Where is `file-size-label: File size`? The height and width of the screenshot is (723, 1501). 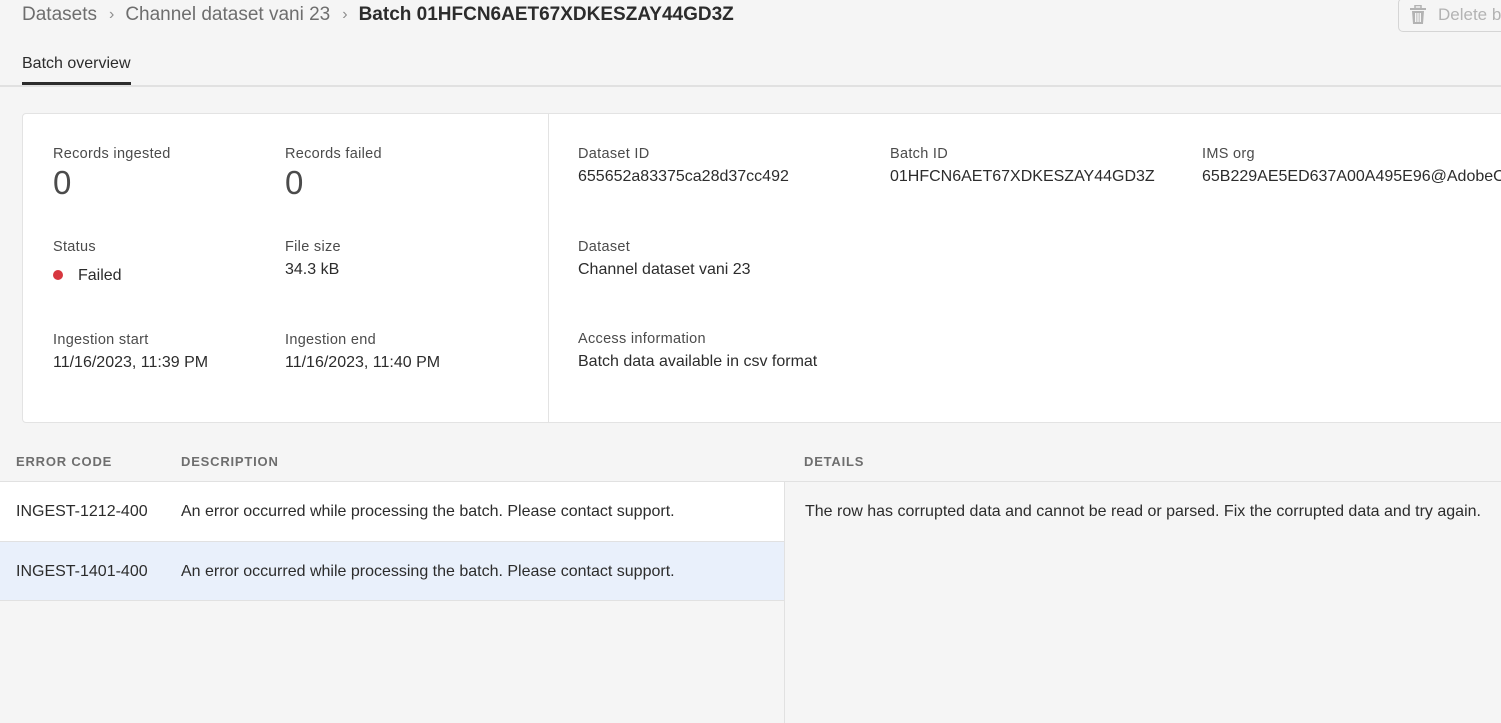
file-size-label: File size is located at coordinates (313, 247).